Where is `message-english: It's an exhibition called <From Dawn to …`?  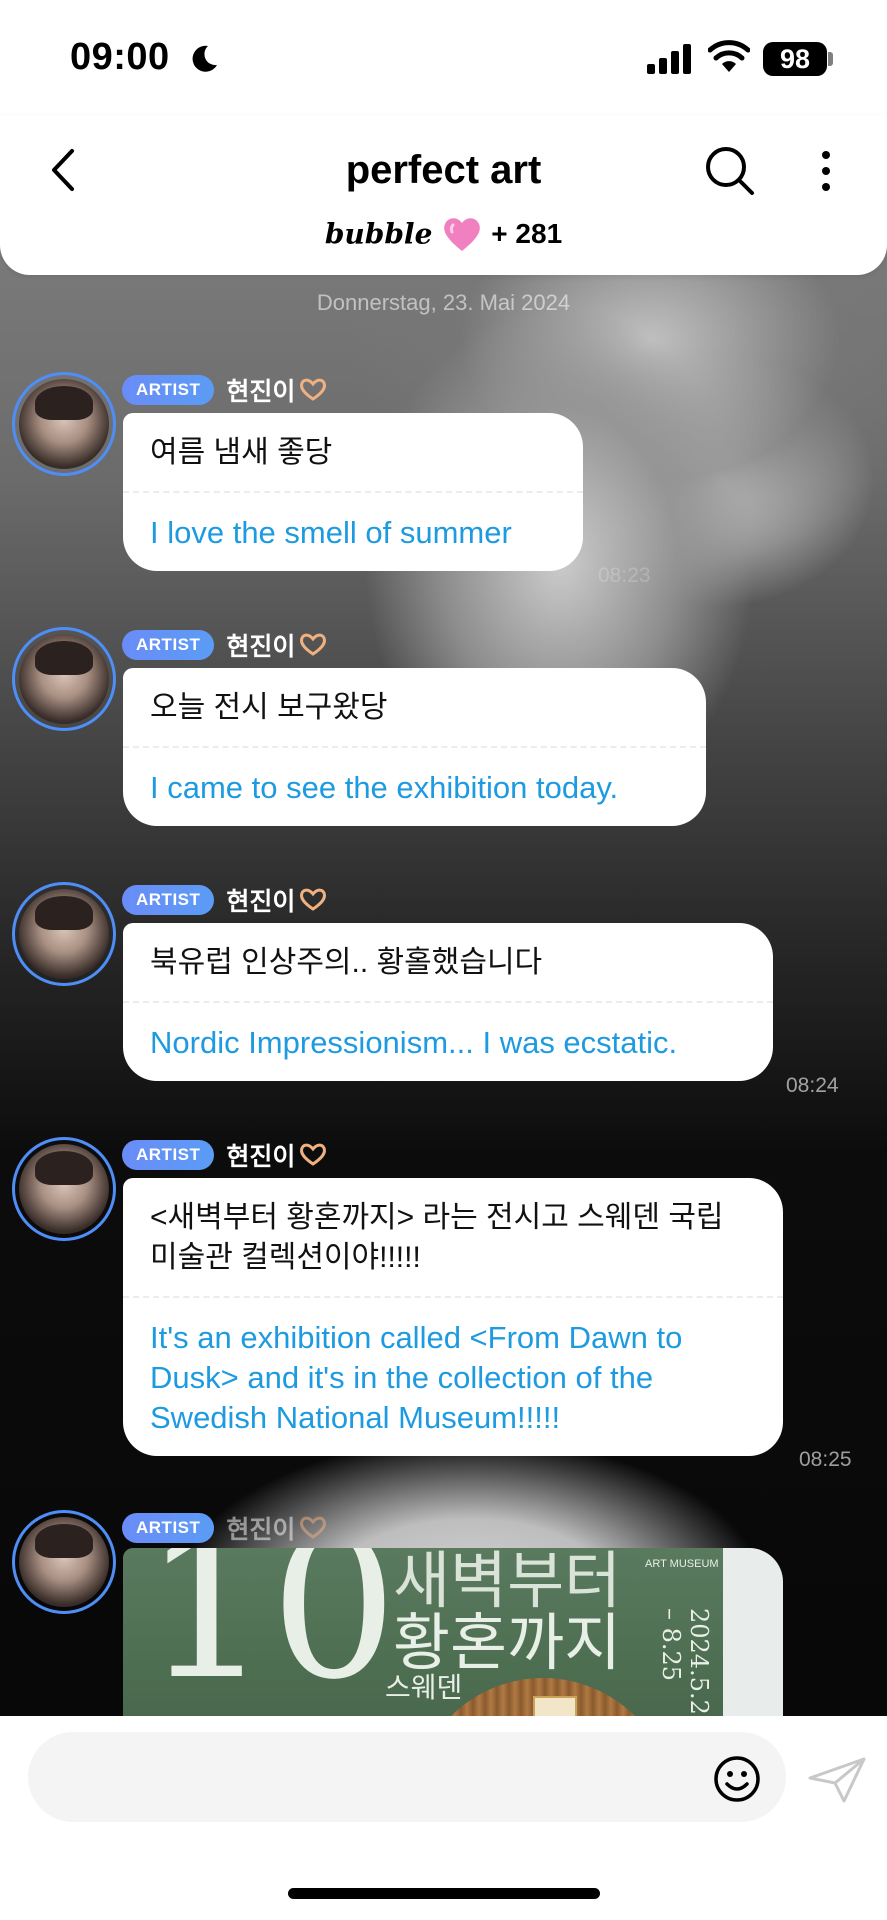 message-english: It's an exhibition called <From Dawn to … is located at coordinates (416, 1377).